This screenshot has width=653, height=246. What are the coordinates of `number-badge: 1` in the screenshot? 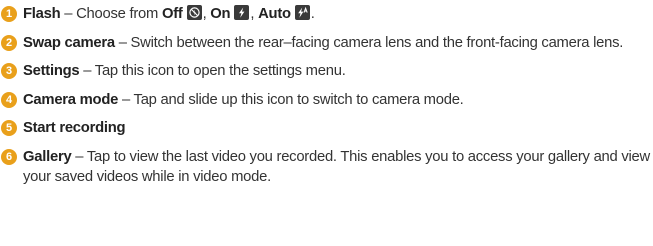 It's located at (9, 14).